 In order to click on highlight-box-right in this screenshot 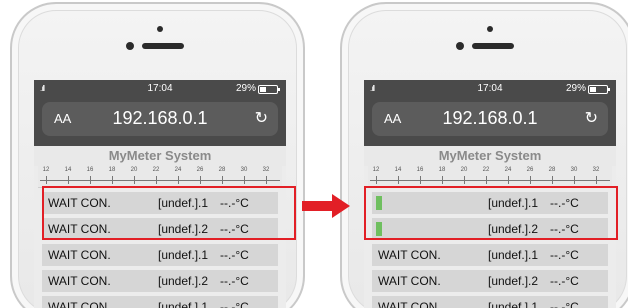, I will do `click(491, 213)`.